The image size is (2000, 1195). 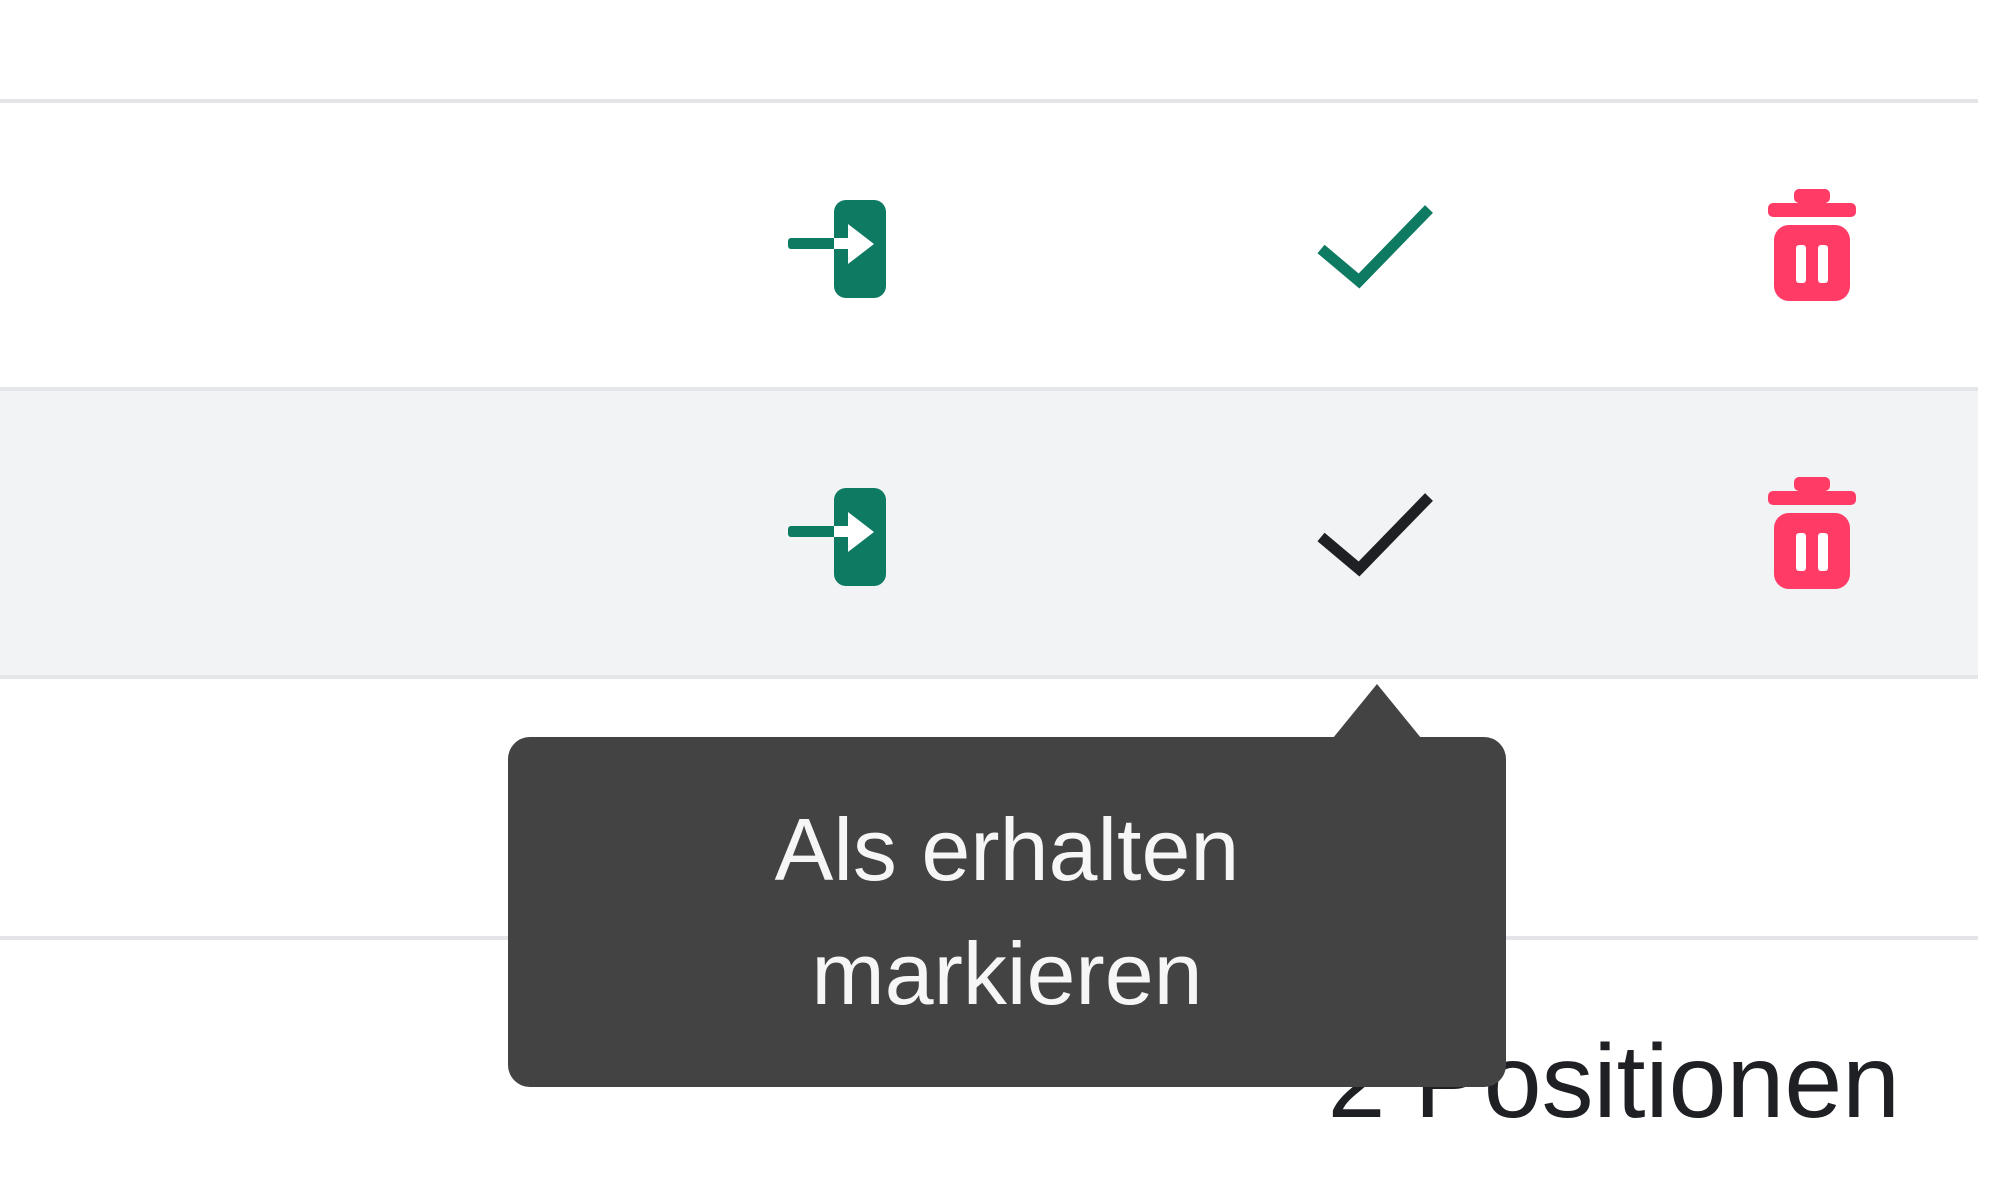 I want to click on tooltip-text: Als erhalten markieren, so click(x=1007, y=911).